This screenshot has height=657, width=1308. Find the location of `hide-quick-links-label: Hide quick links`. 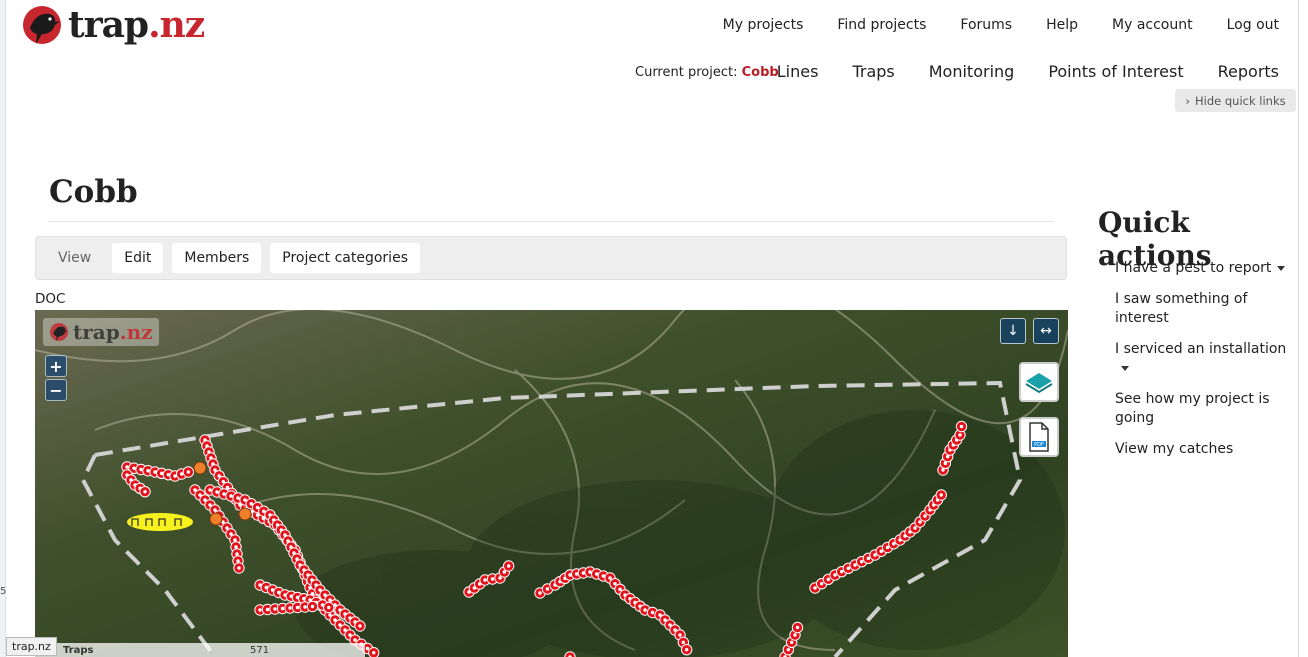

hide-quick-links-label: Hide quick links is located at coordinates (1240, 100).